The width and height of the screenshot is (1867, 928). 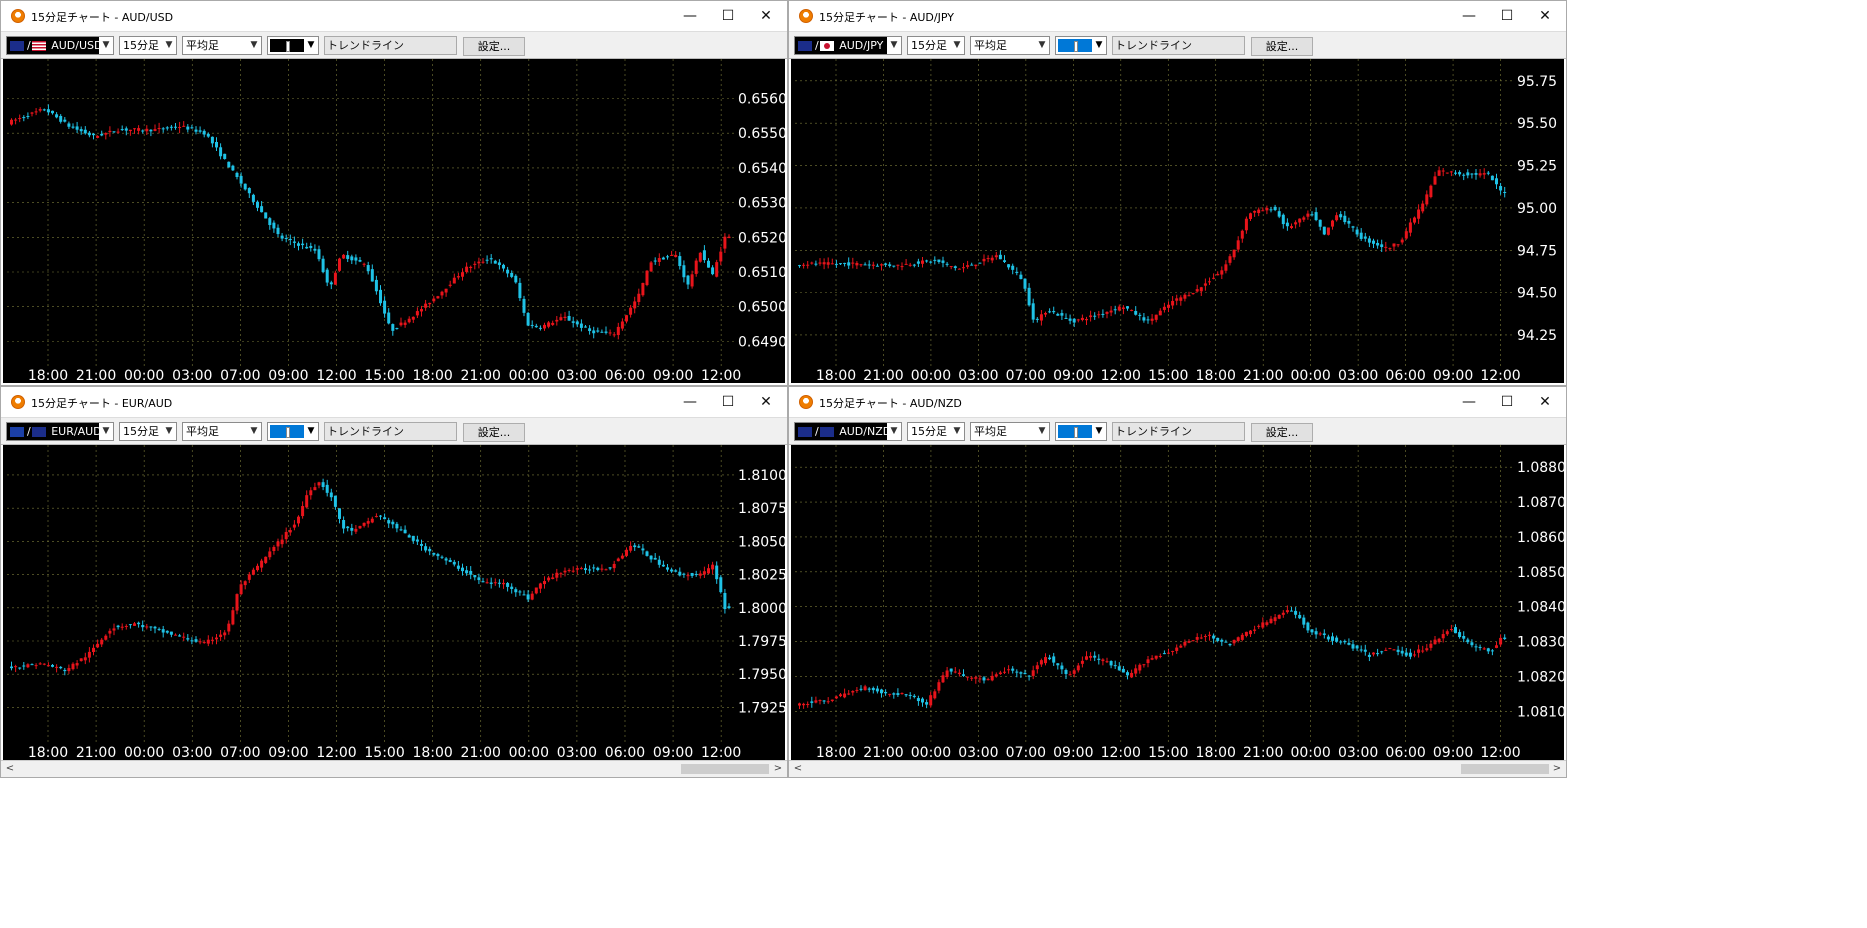 What do you see at coordinates (1177, 402) in the screenshot?
I see `title-bar: 15分足チャート - AUD/NZD — ☐ ✕` at bounding box center [1177, 402].